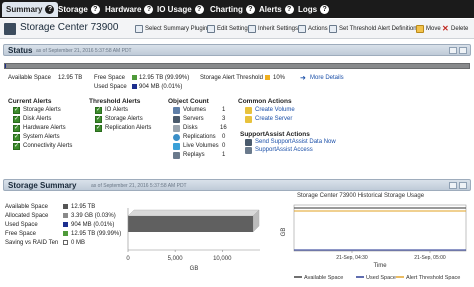  I want to click on tab-storage: Storage?, so click(79, 9).